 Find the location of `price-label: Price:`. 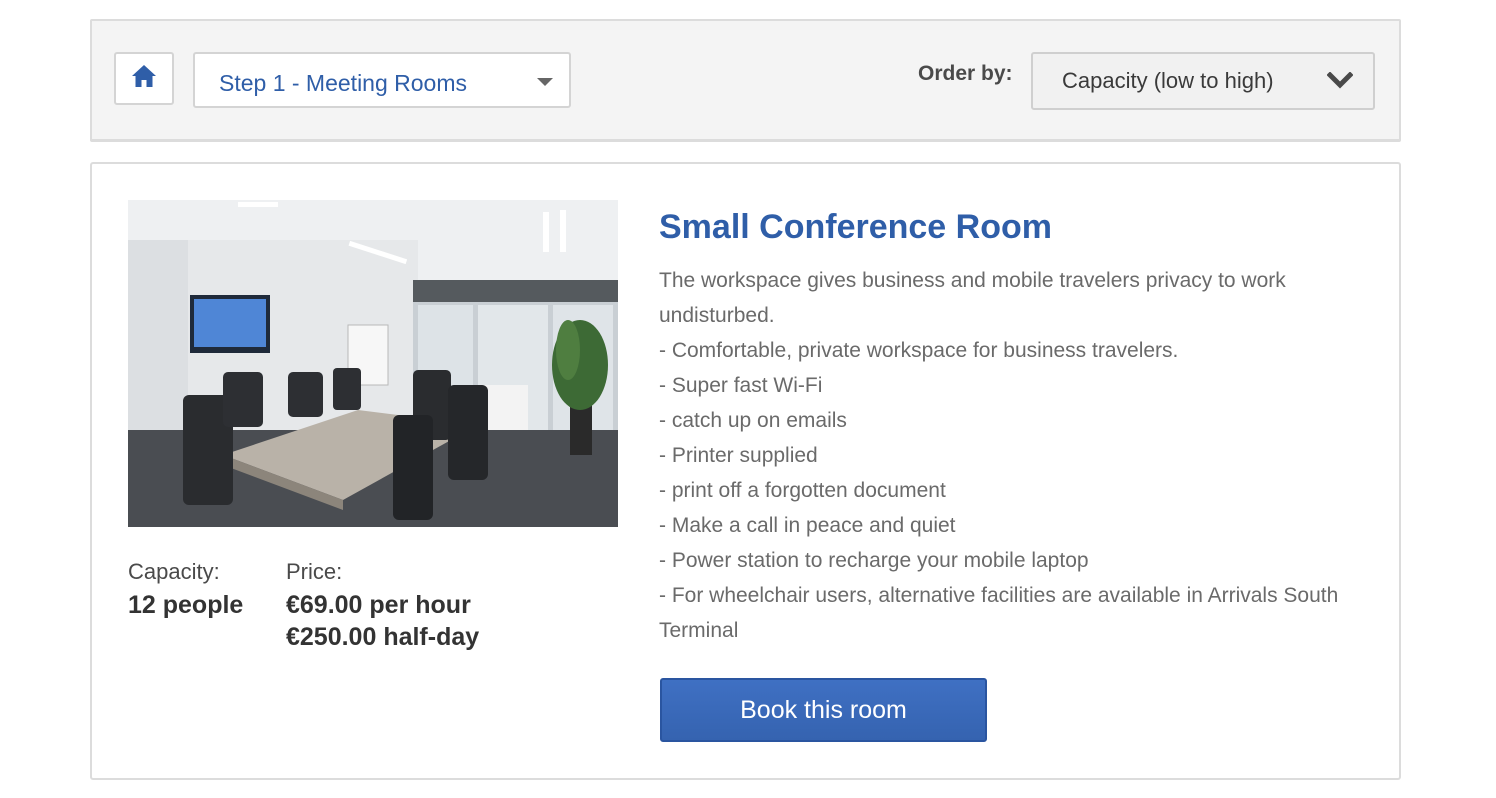

price-label: Price: is located at coordinates (314, 571).